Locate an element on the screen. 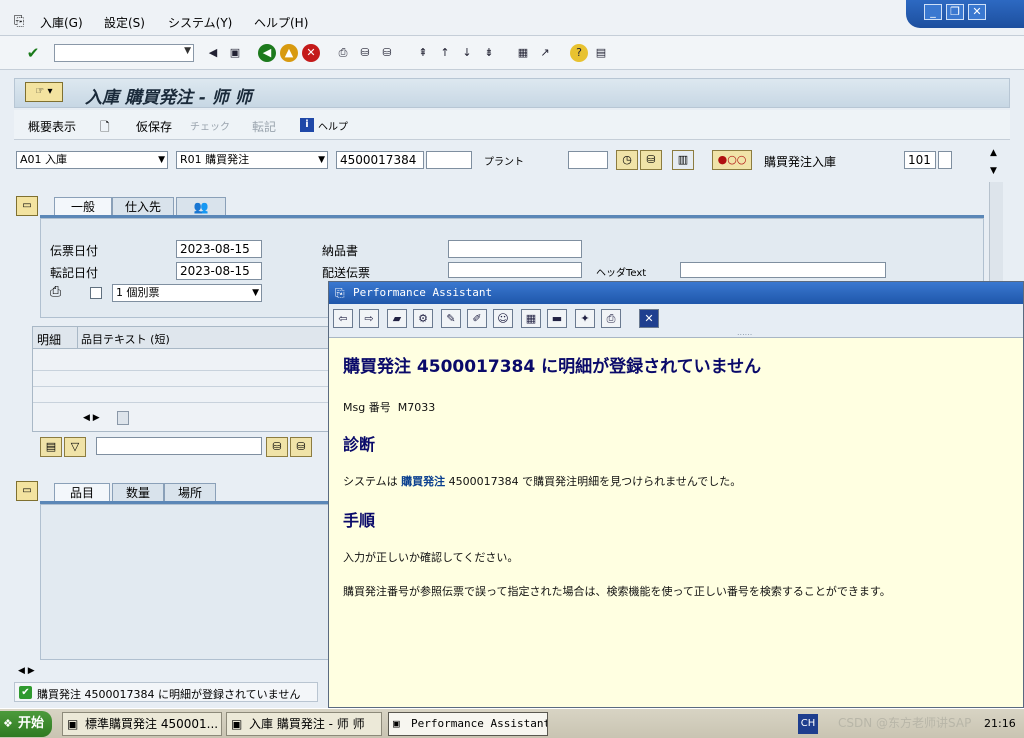 The width and height of the screenshot is (1024, 738). menu-item-help: ヘルプ(H) is located at coordinates (281, 22).